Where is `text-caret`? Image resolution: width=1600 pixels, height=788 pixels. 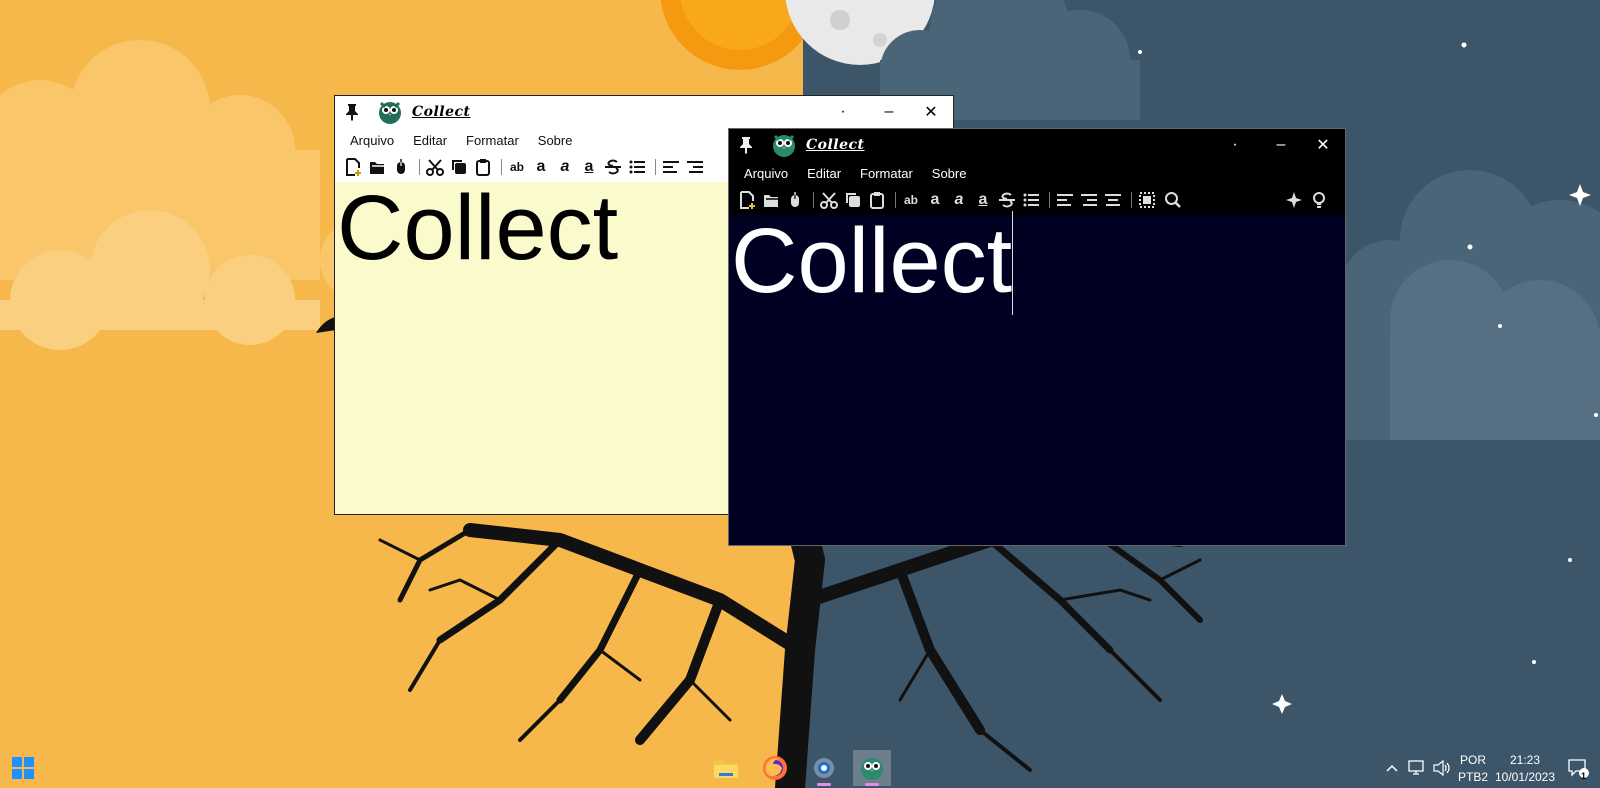
text-caret is located at coordinates (1013, 263).